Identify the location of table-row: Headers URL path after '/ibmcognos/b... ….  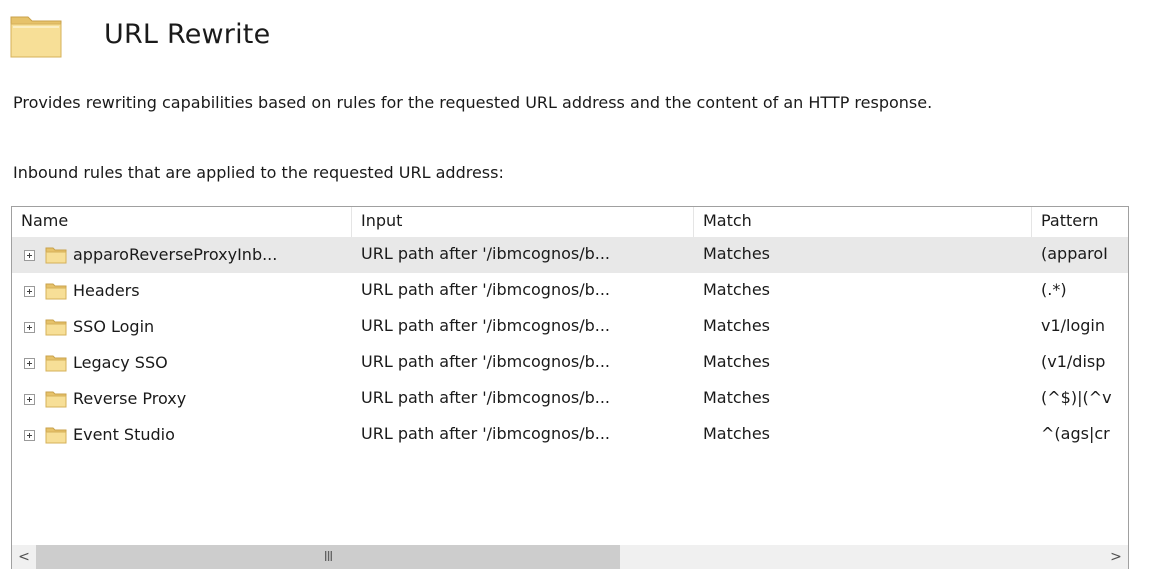
(570, 291).